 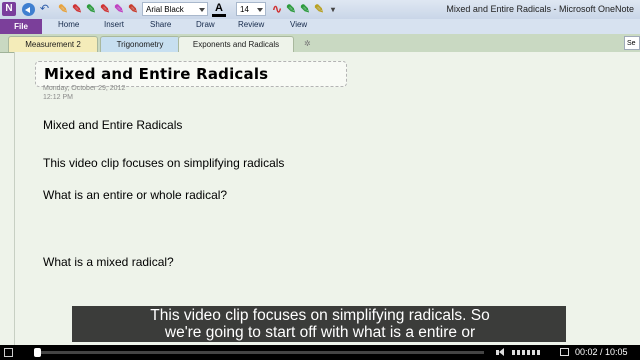 What do you see at coordinates (205, 24) in the screenshot?
I see `tab-draw: Draw` at bounding box center [205, 24].